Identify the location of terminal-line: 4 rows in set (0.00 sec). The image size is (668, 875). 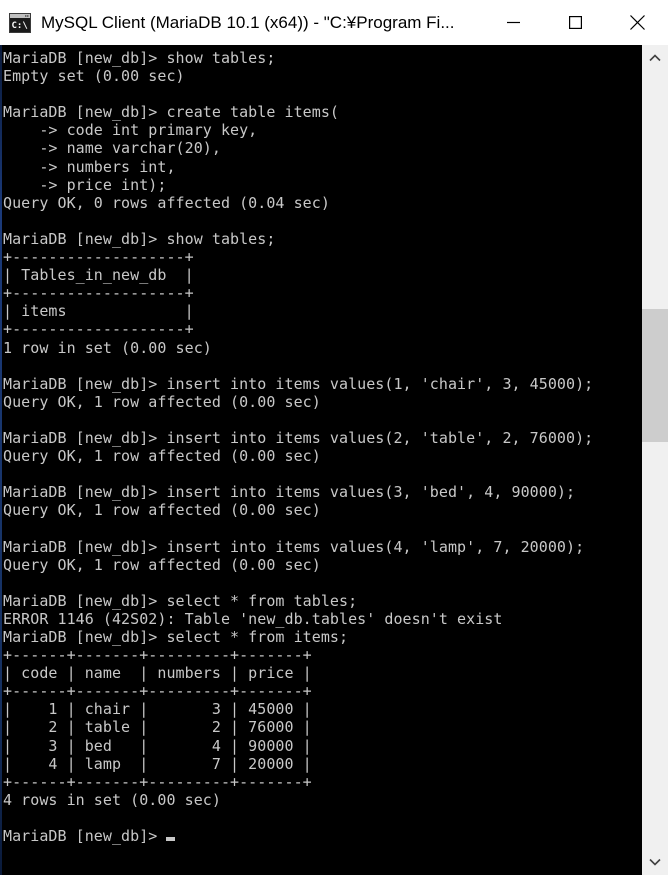
(112, 799).